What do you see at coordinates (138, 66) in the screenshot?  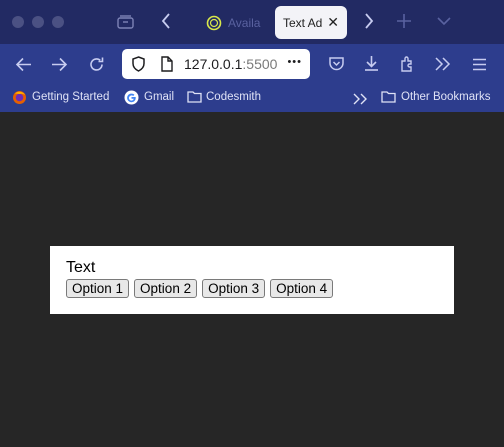 I see `shield-icon` at bounding box center [138, 66].